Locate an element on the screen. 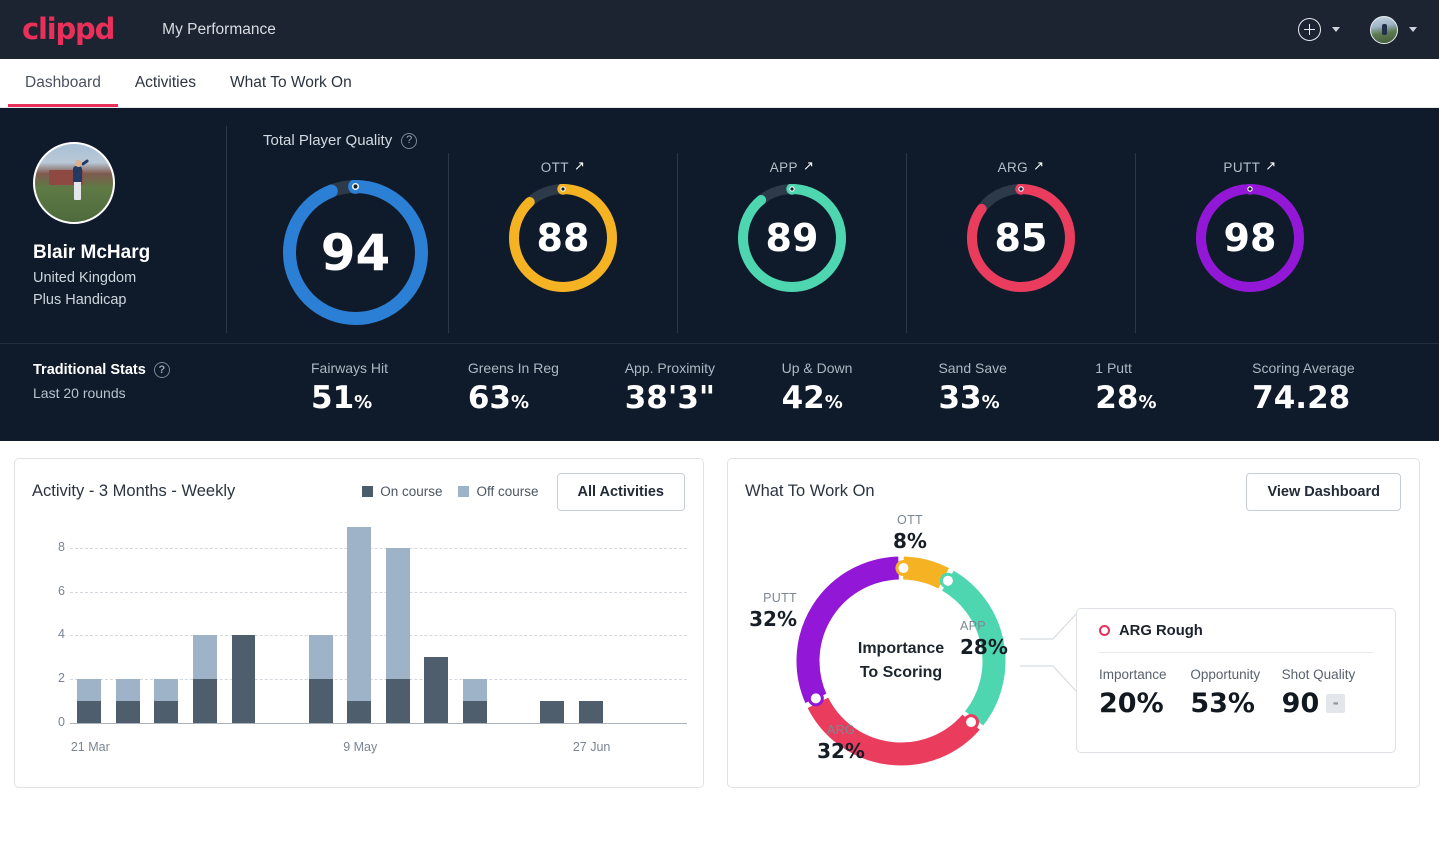 This screenshot has width=1439, height=855. stat-label: Scoring Average is located at coordinates (1303, 368).